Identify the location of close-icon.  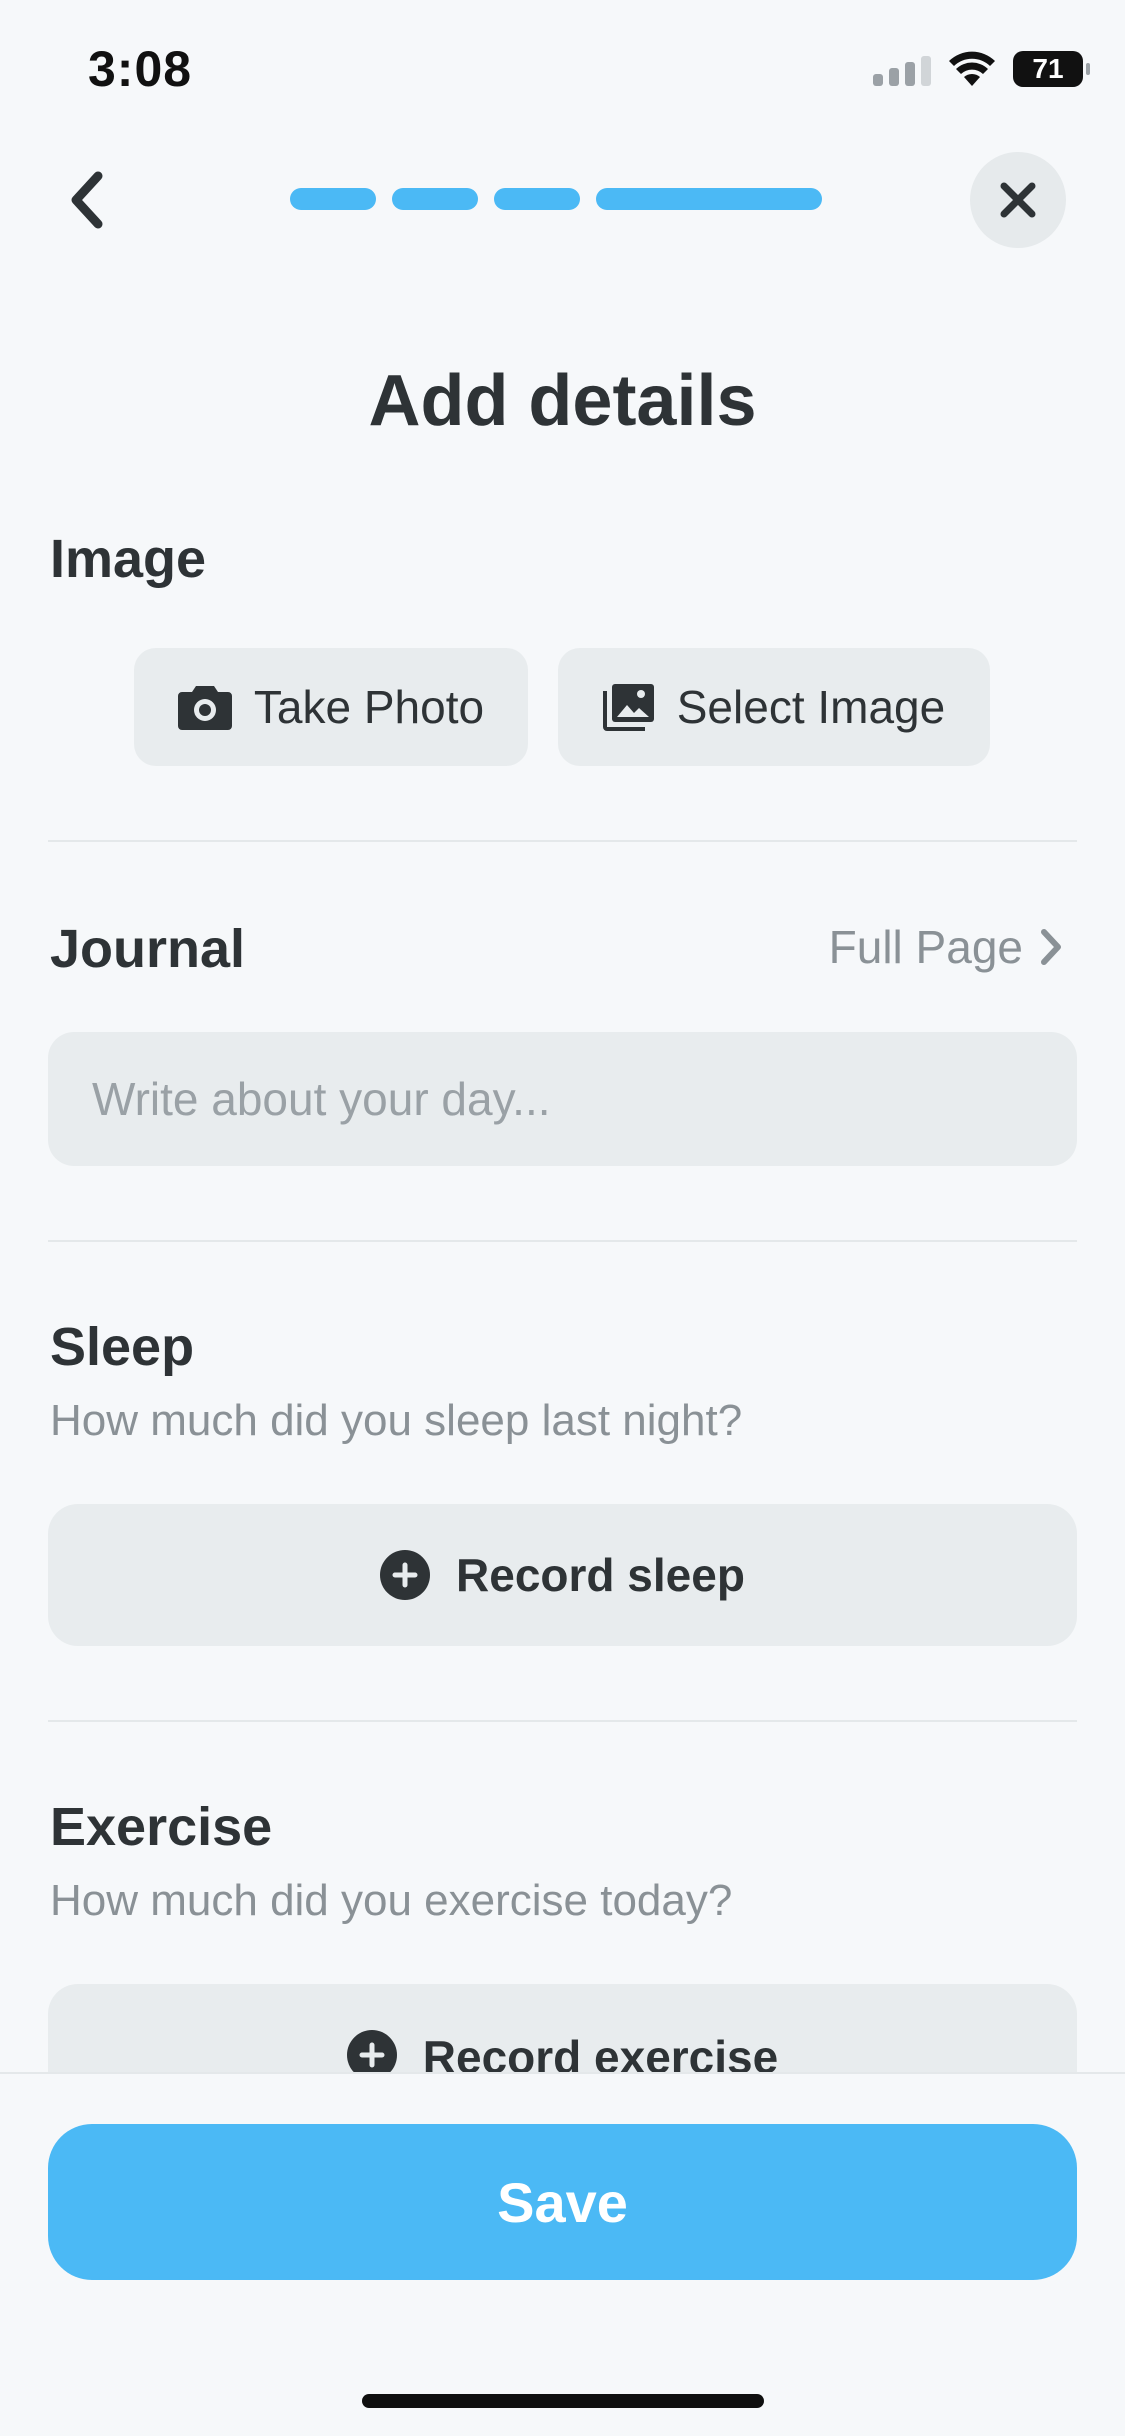
(1018, 200).